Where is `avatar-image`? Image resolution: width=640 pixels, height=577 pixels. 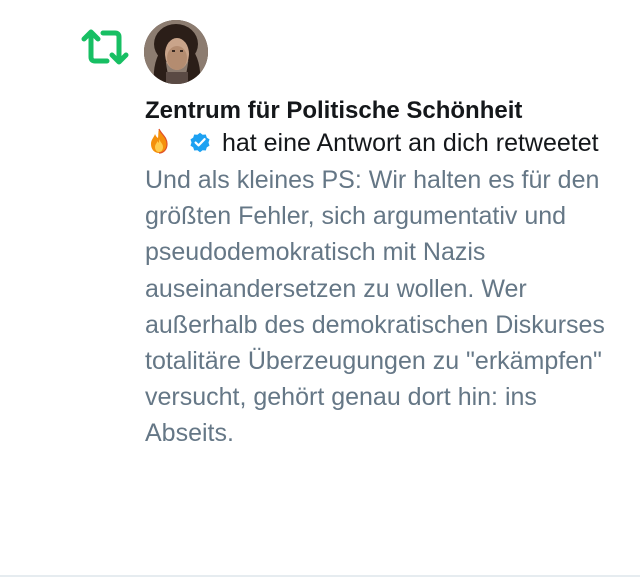
avatar-image is located at coordinates (176, 52).